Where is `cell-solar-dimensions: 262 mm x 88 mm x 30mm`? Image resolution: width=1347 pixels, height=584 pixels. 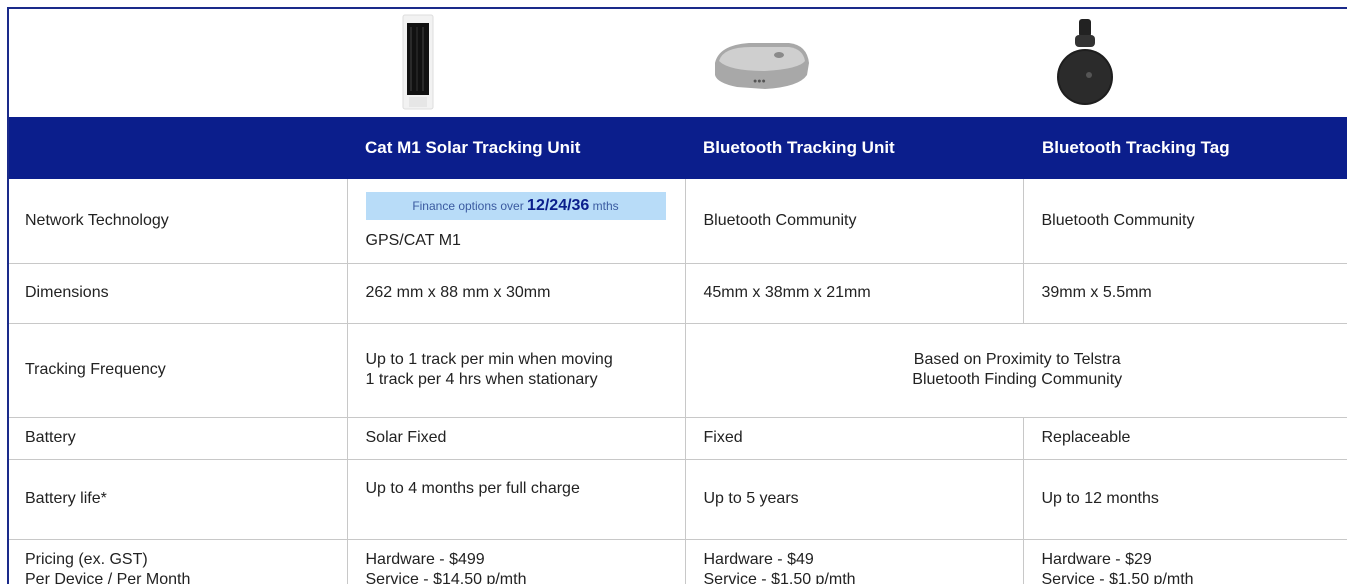
cell-solar-dimensions: 262 mm x 88 mm x 30mm is located at coordinates (516, 293).